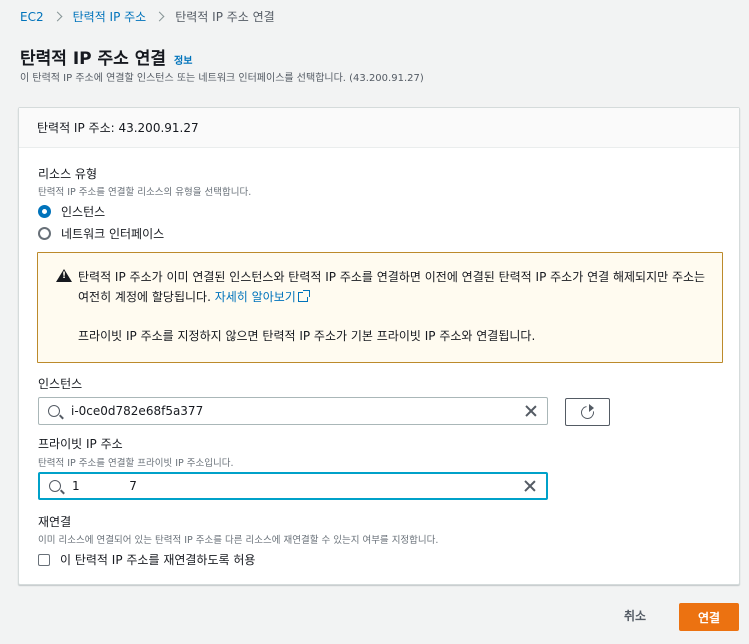  What do you see at coordinates (113, 234) in the screenshot?
I see `radio-network-interface-label: 네트워크 인터페이스` at bounding box center [113, 234].